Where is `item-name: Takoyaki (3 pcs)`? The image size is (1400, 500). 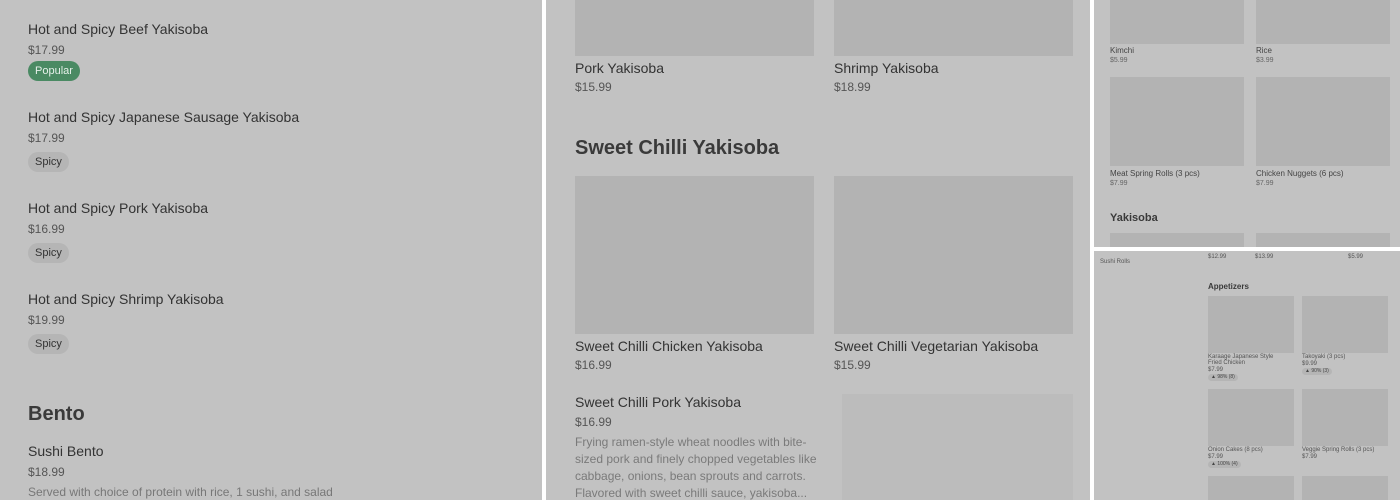
item-name: Takoyaki (3 pcs) is located at coordinates (1324, 357).